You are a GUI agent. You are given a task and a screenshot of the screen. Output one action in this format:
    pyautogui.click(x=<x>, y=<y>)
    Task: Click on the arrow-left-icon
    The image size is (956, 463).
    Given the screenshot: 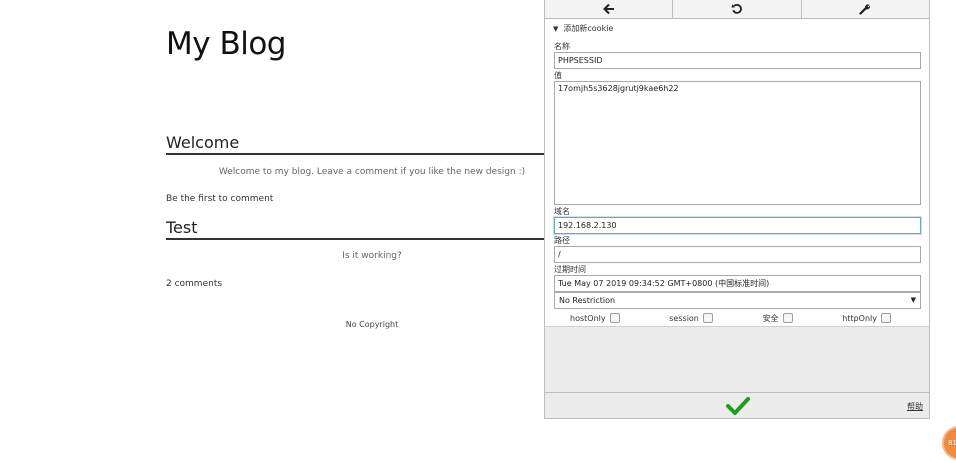 What is the action you would take?
    pyautogui.click(x=608, y=9)
    